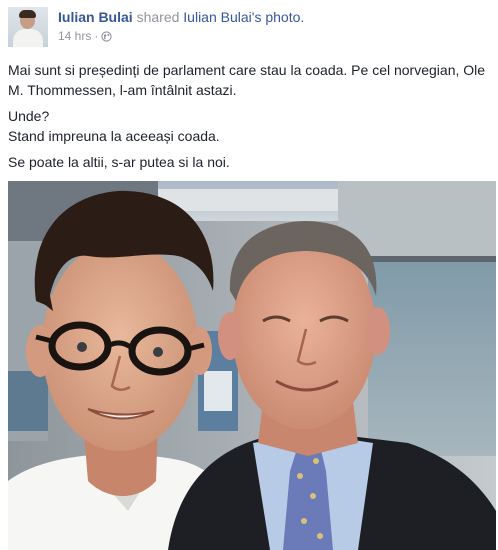  I want to click on possessive-suffix: 's, so click(256, 17).